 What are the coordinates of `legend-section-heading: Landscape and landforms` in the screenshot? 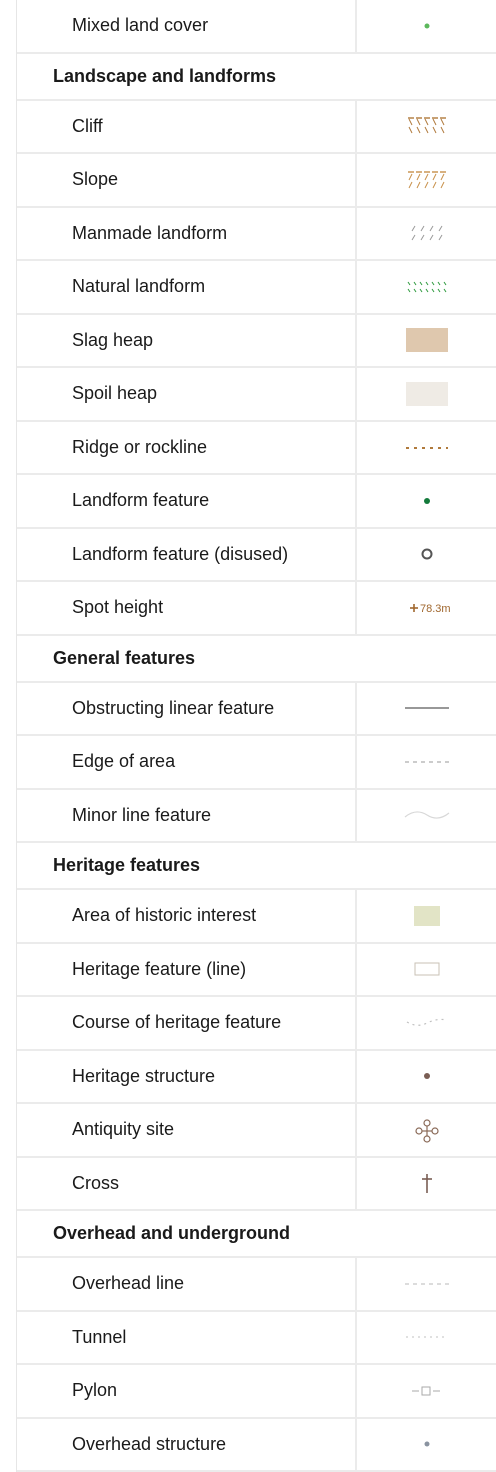 It's located at (256, 77).